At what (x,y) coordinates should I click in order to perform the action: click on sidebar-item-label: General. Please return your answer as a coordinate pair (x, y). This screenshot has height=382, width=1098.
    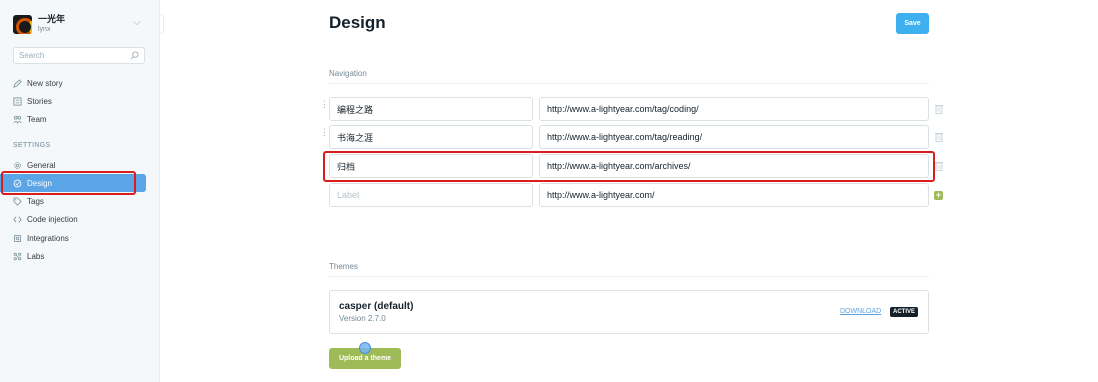
    Looking at the image, I should click on (41, 165).